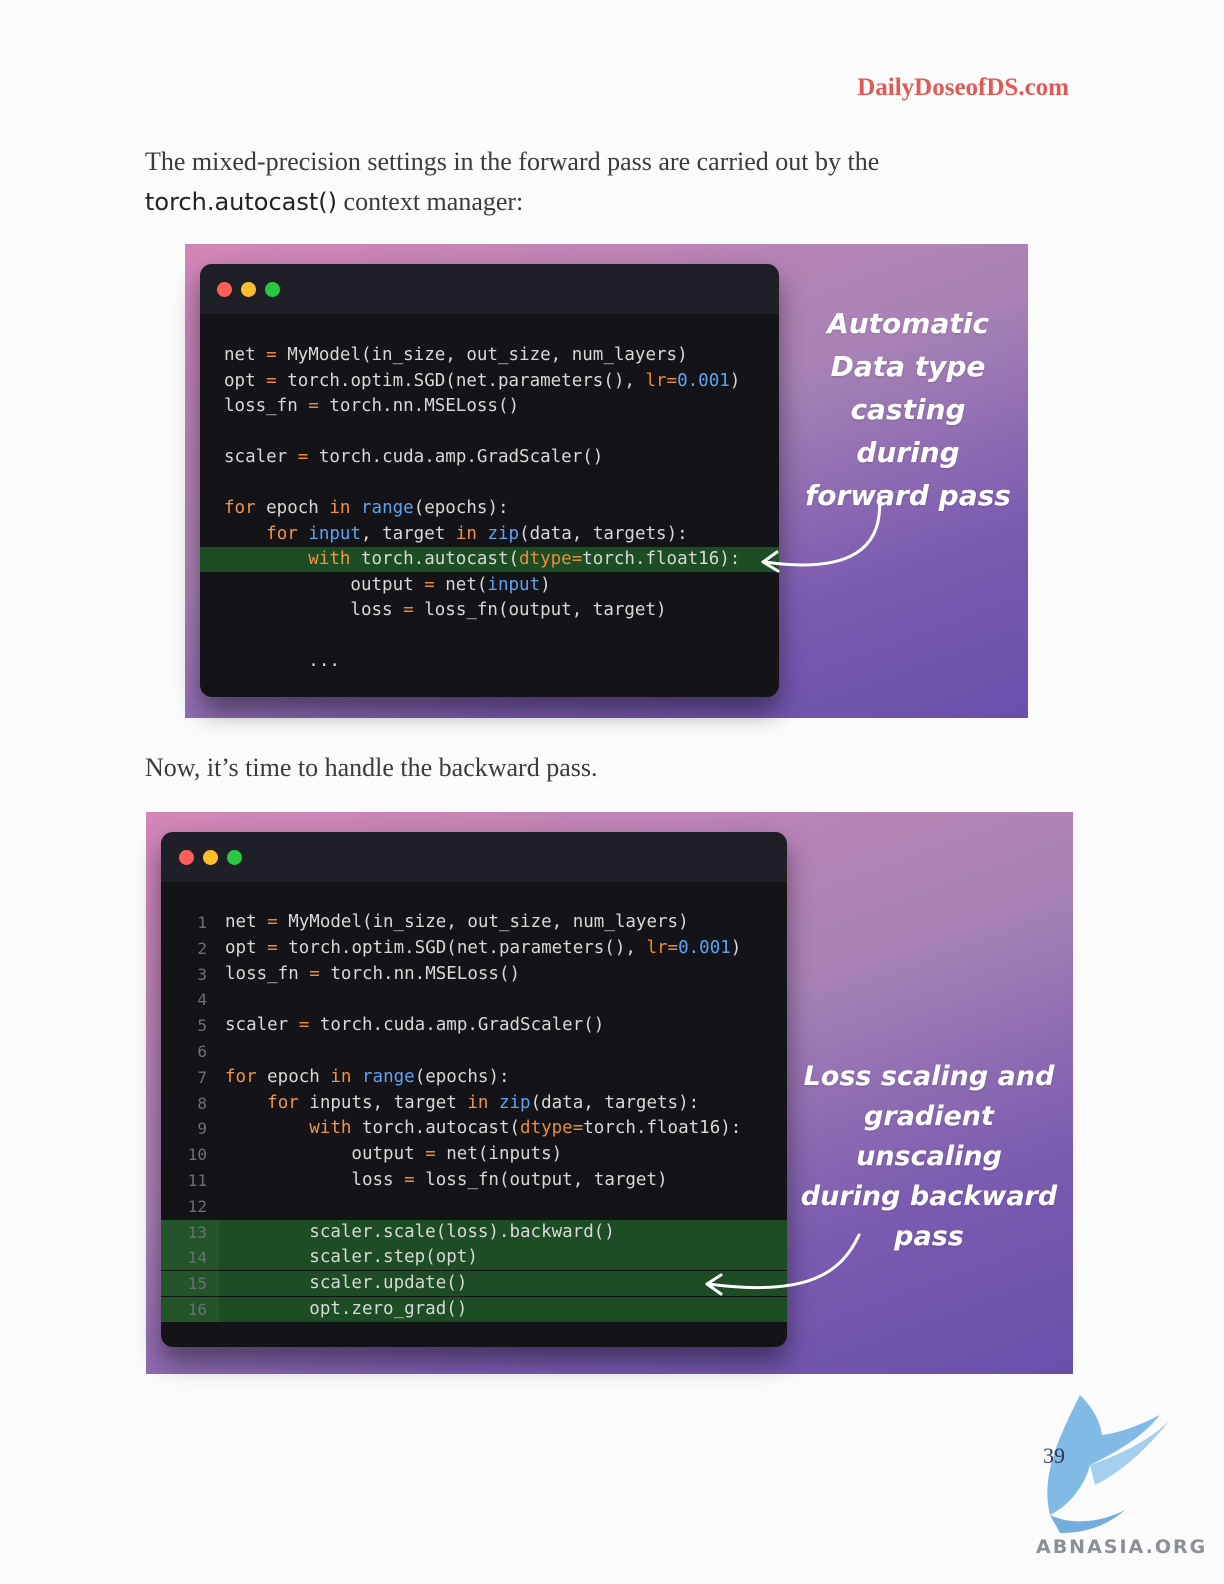  Describe the element at coordinates (1054, 1455) in the screenshot. I see `page-number: 39` at that location.